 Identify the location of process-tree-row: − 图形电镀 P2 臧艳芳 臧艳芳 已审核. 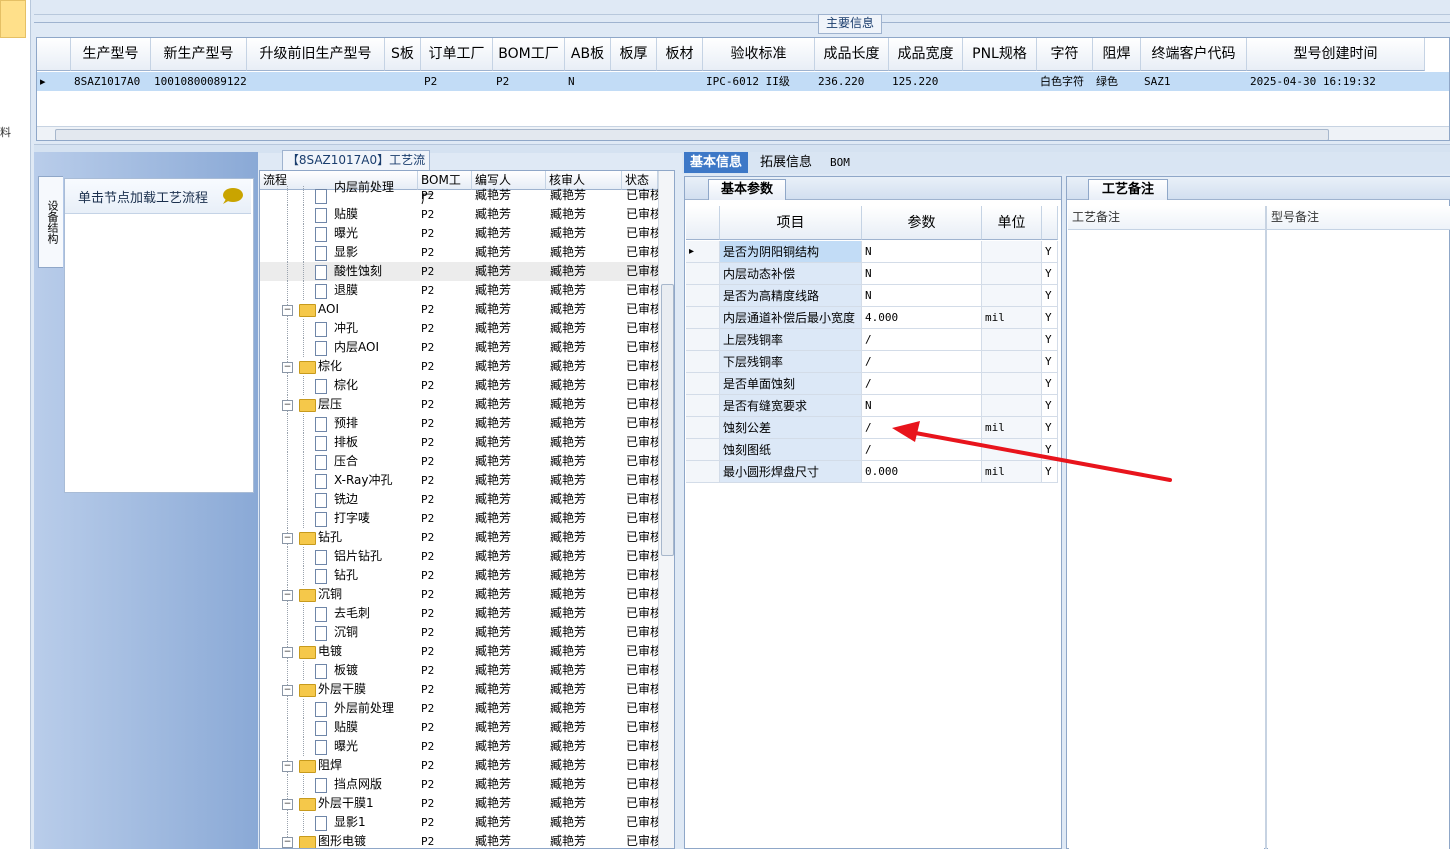
(459, 840).